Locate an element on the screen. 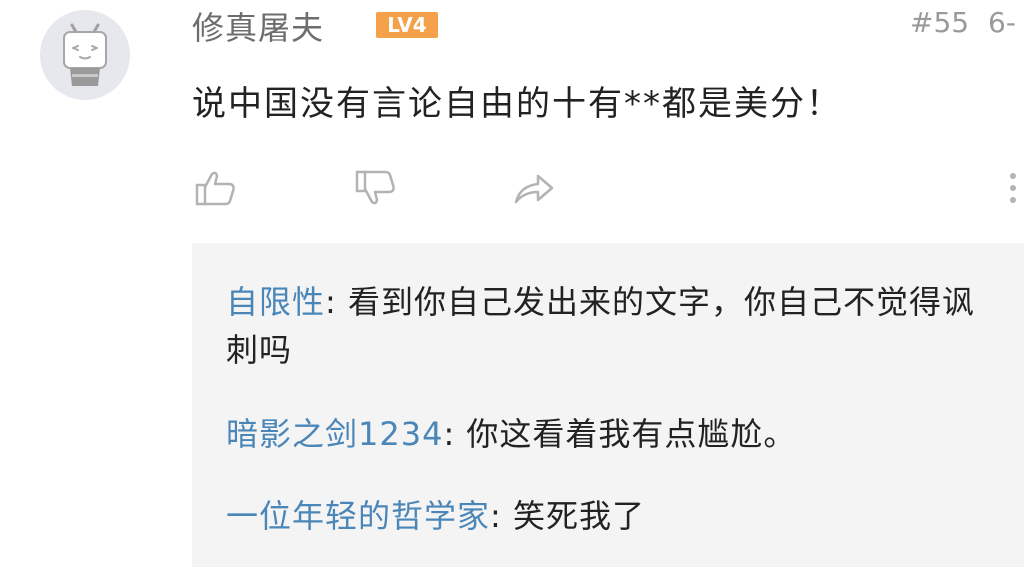 This screenshot has width=1024, height=567. reply-username: 自限性 is located at coordinates (275, 302).